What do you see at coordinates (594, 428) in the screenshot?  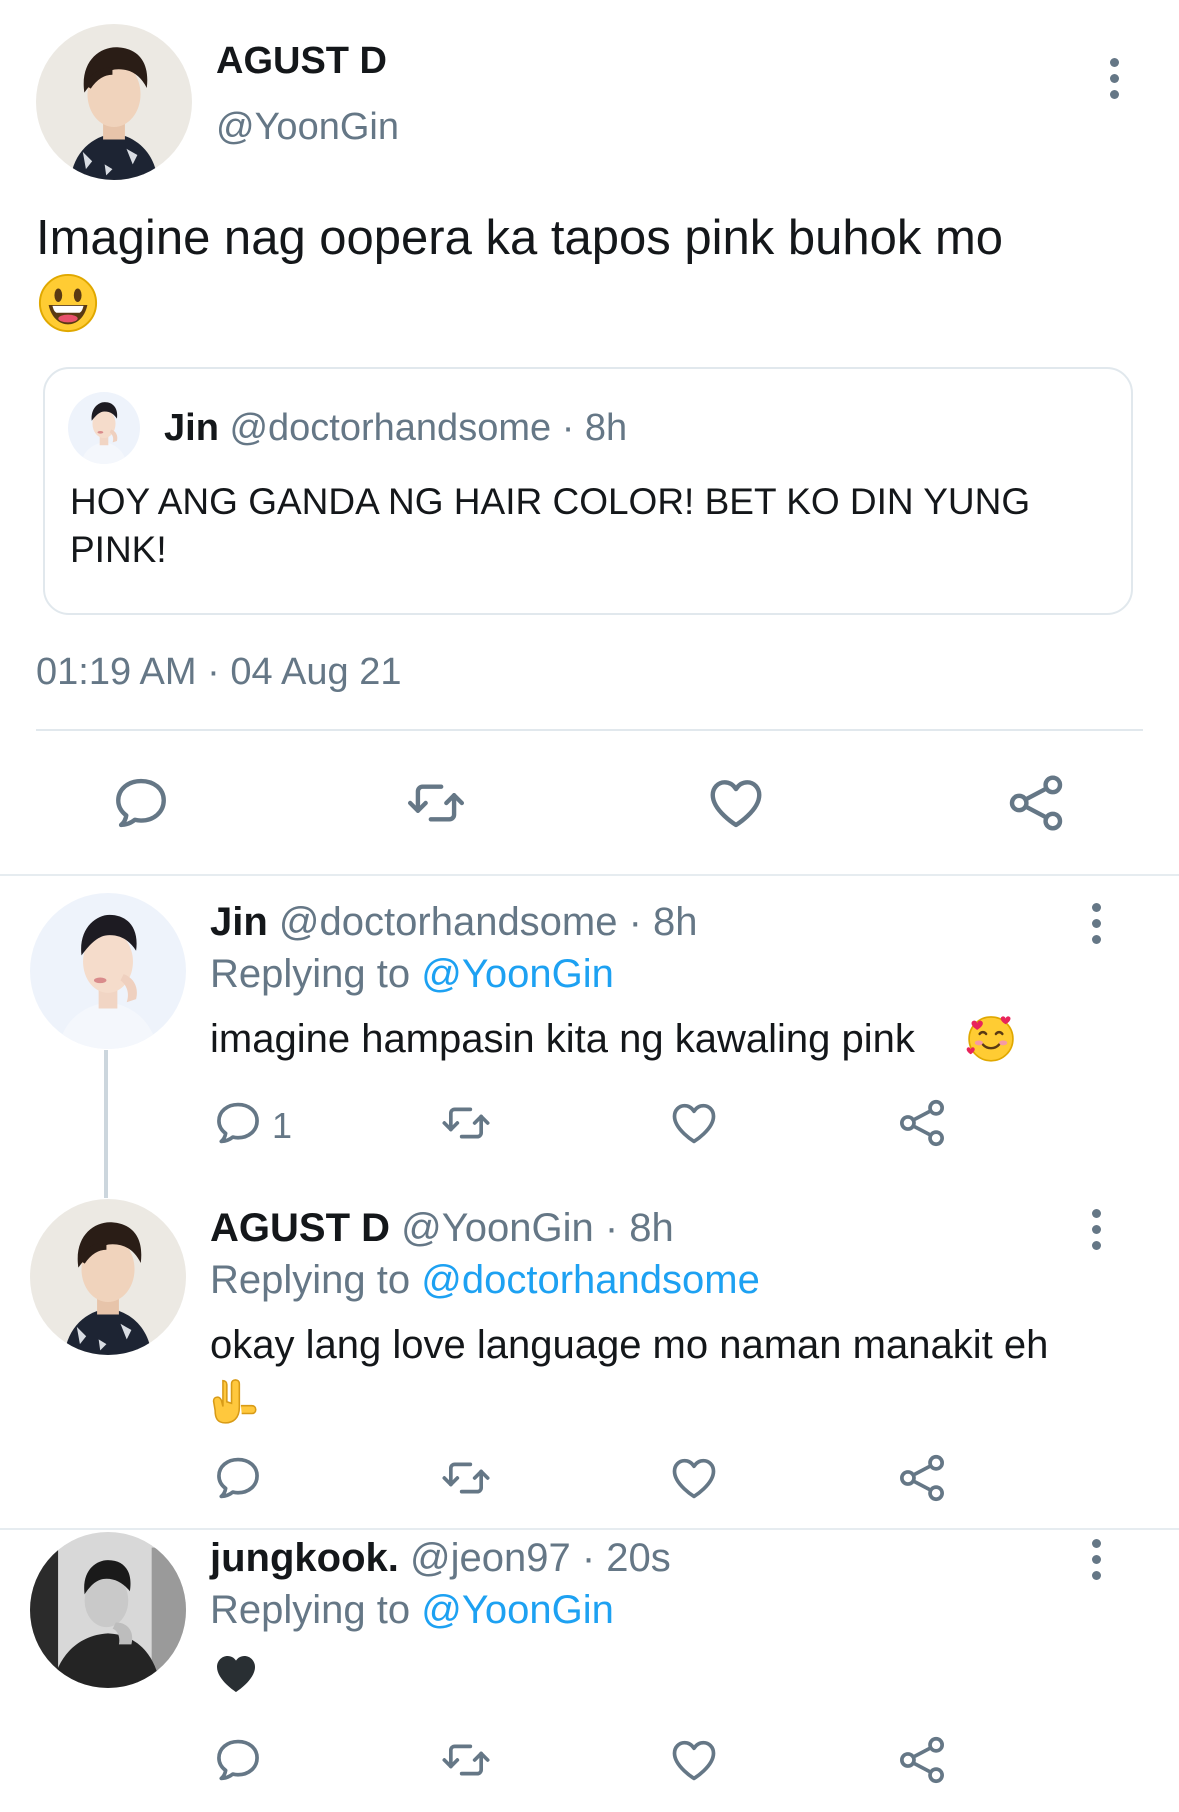 I see `quoted-time: · 8h` at bounding box center [594, 428].